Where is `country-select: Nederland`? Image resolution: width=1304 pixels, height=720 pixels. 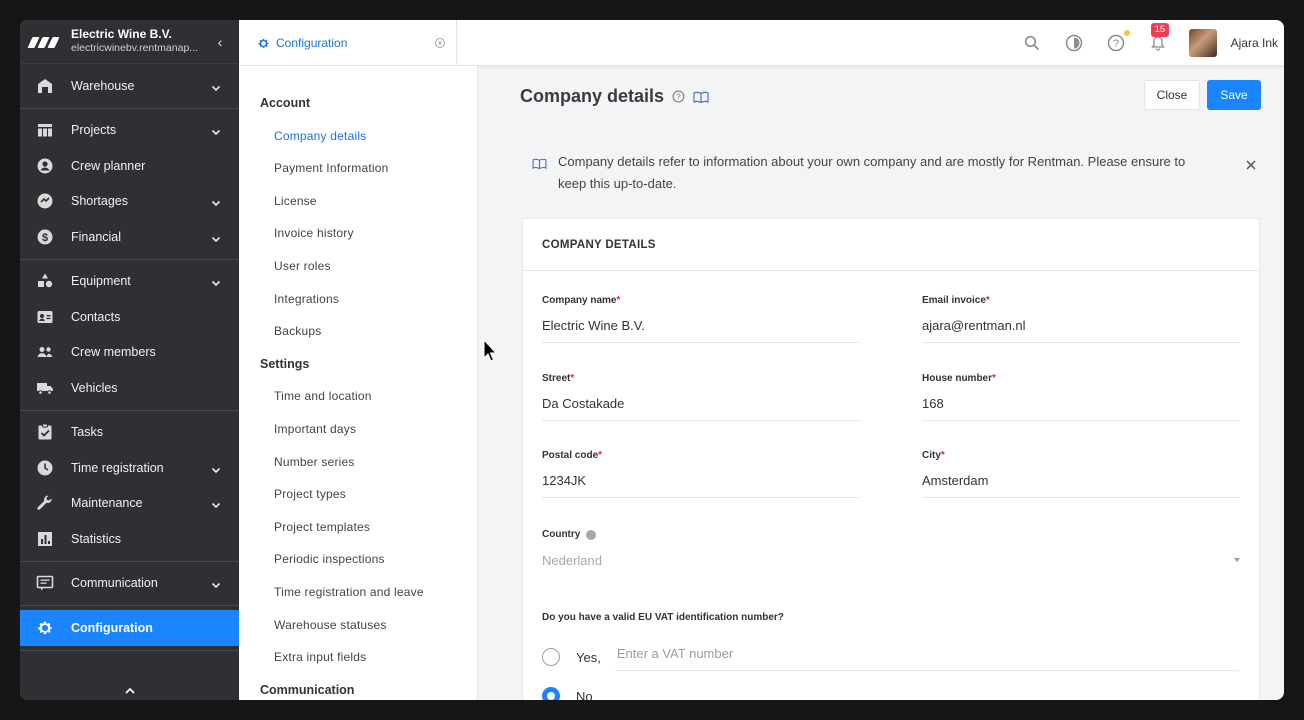
country-select: Nederland is located at coordinates (891, 567).